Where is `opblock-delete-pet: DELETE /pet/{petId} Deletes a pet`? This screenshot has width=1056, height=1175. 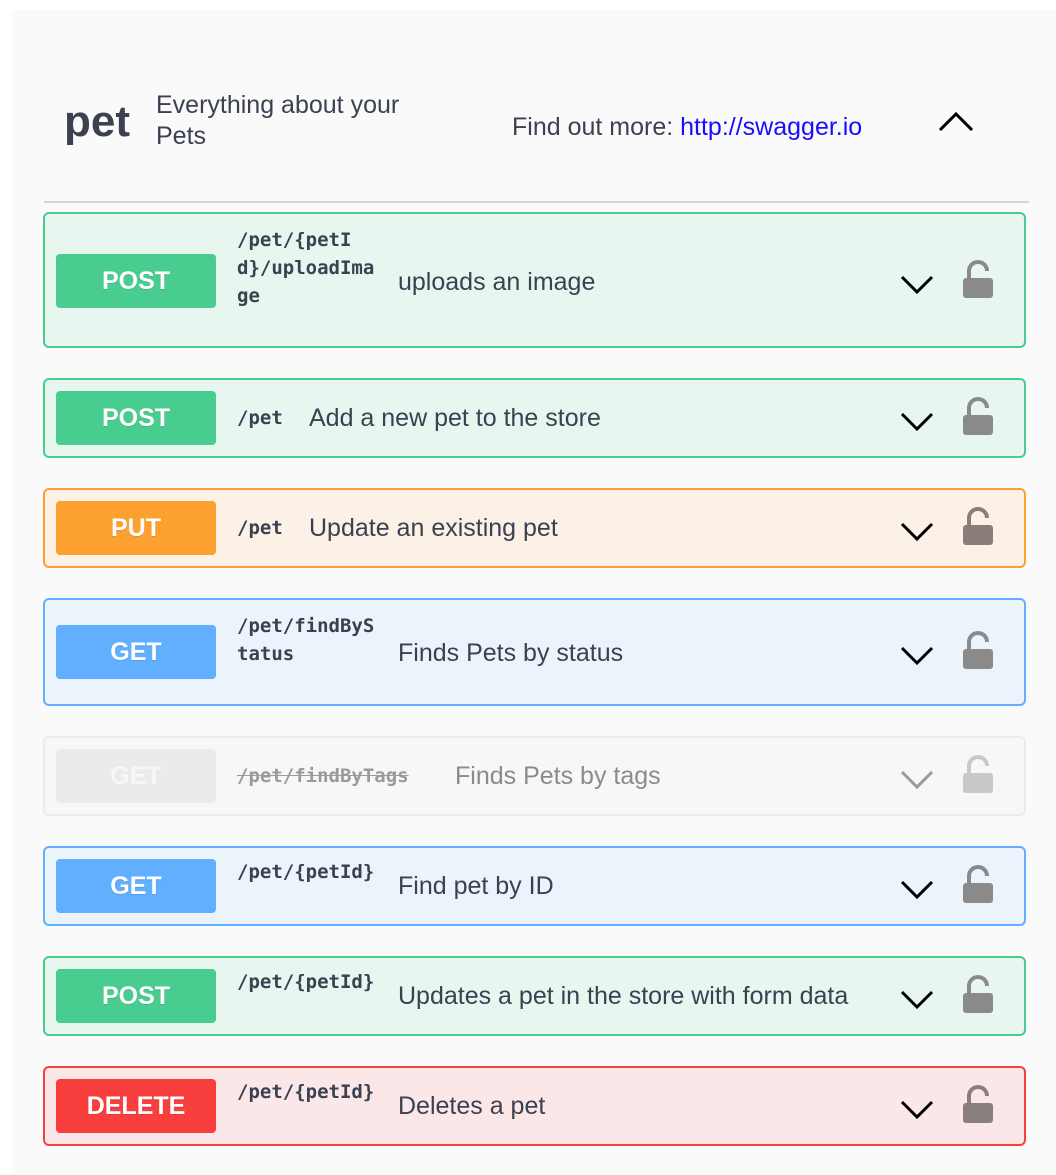
opblock-delete-pet: DELETE /pet/{petId} Deletes a pet is located at coordinates (534, 1106).